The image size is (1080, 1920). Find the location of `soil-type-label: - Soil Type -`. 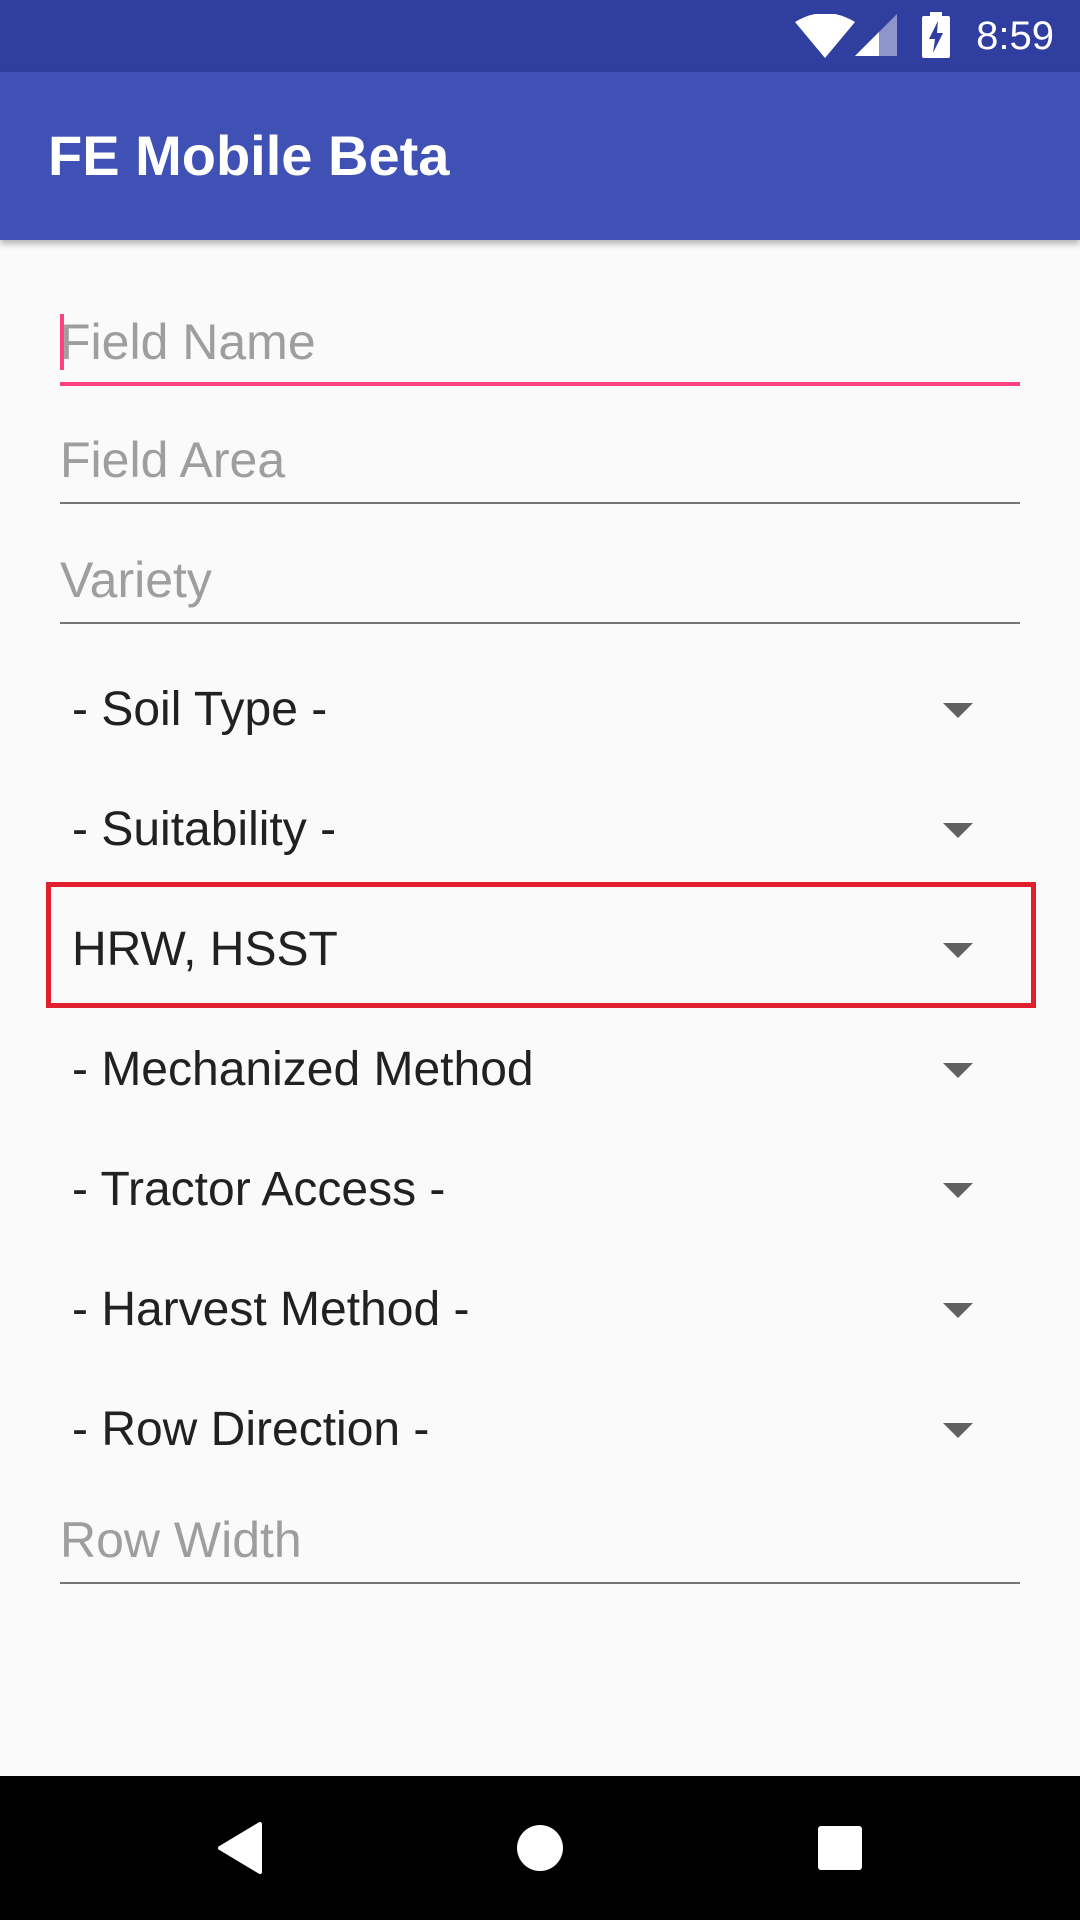

soil-type-label: - Soil Type - is located at coordinates (200, 709).